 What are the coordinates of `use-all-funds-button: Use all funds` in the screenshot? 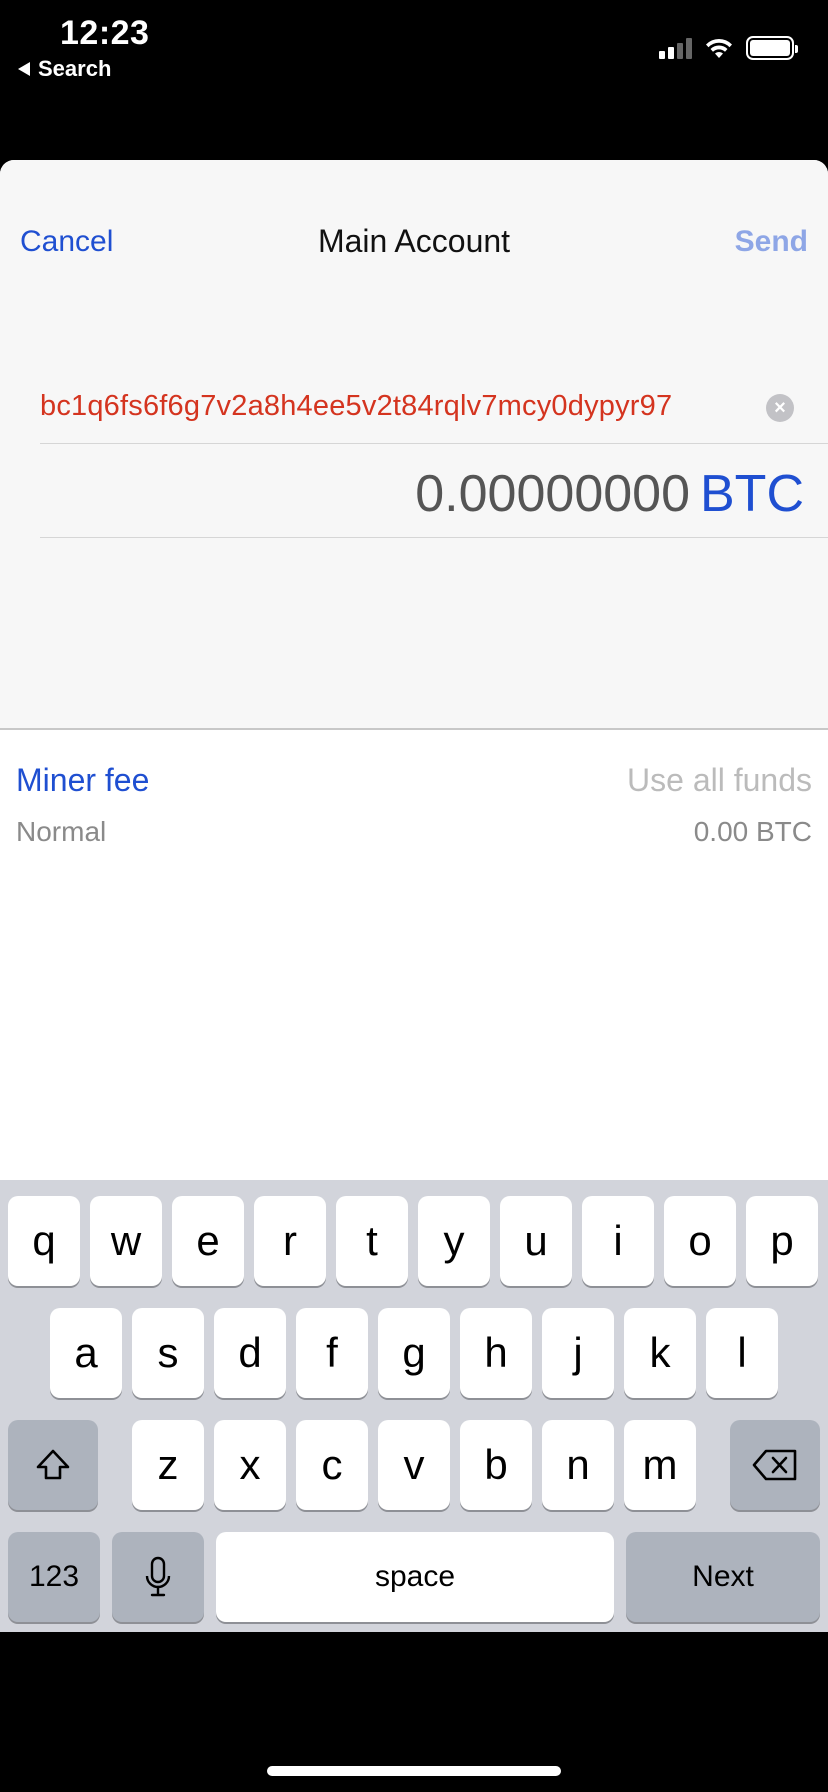 It's located at (719, 780).